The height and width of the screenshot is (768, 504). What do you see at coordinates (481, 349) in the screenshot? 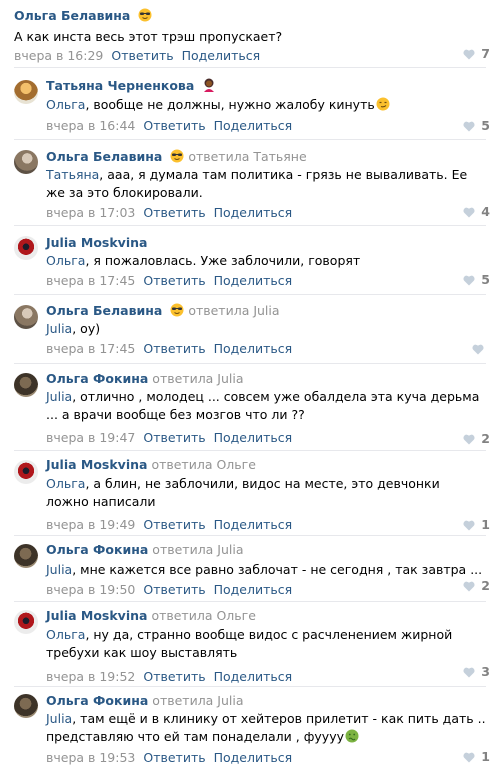
I see `like-button` at bounding box center [481, 349].